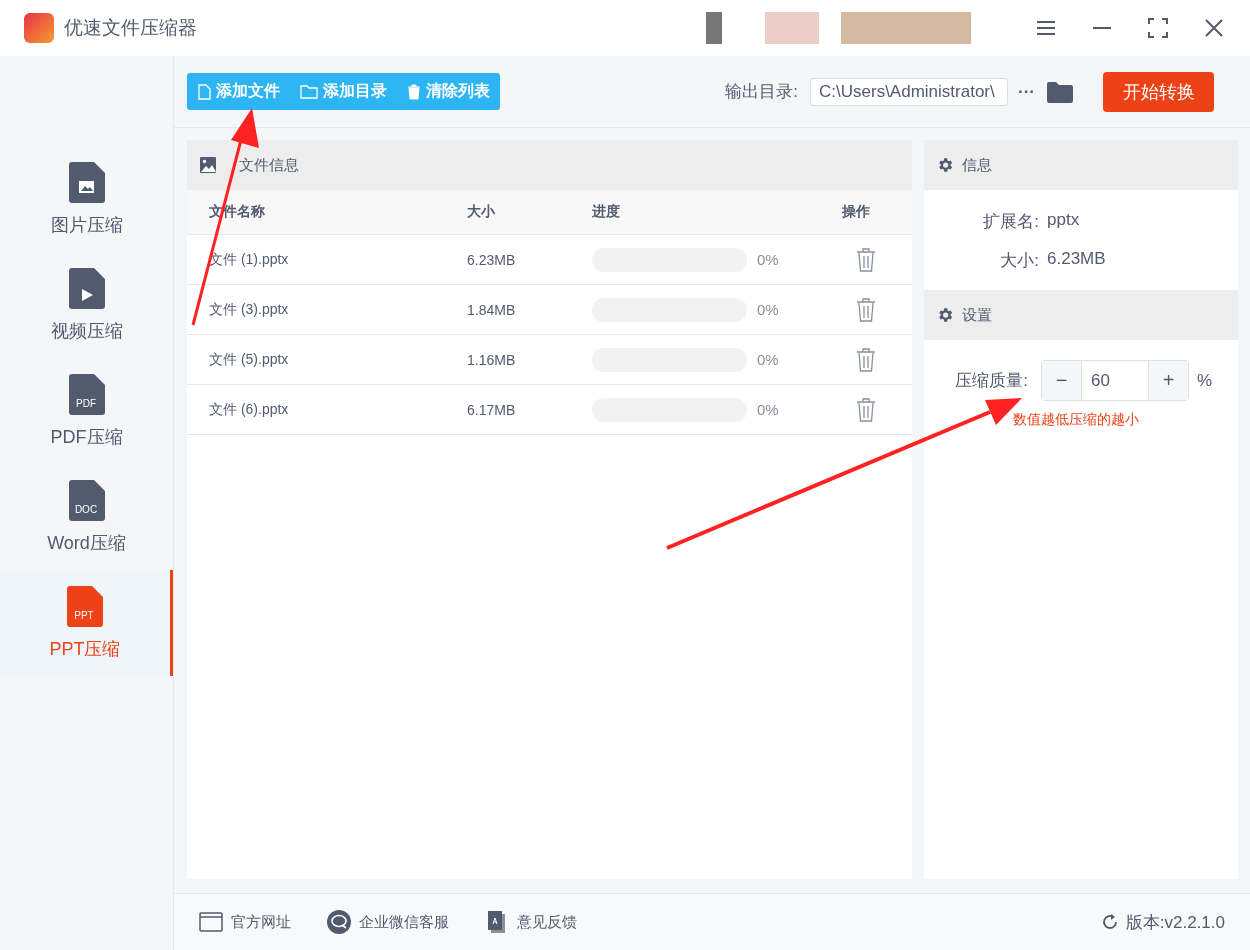  What do you see at coordinates (606, 212) in the screenshot?
I see `column-header: 进度` at bounding box center [606, 212].